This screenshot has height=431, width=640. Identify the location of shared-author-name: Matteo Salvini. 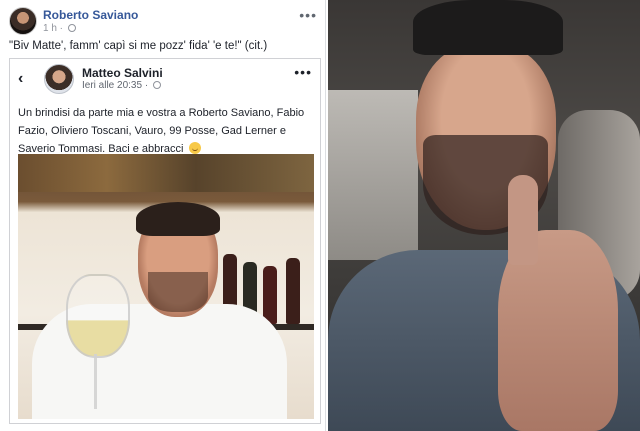
(122, 73).